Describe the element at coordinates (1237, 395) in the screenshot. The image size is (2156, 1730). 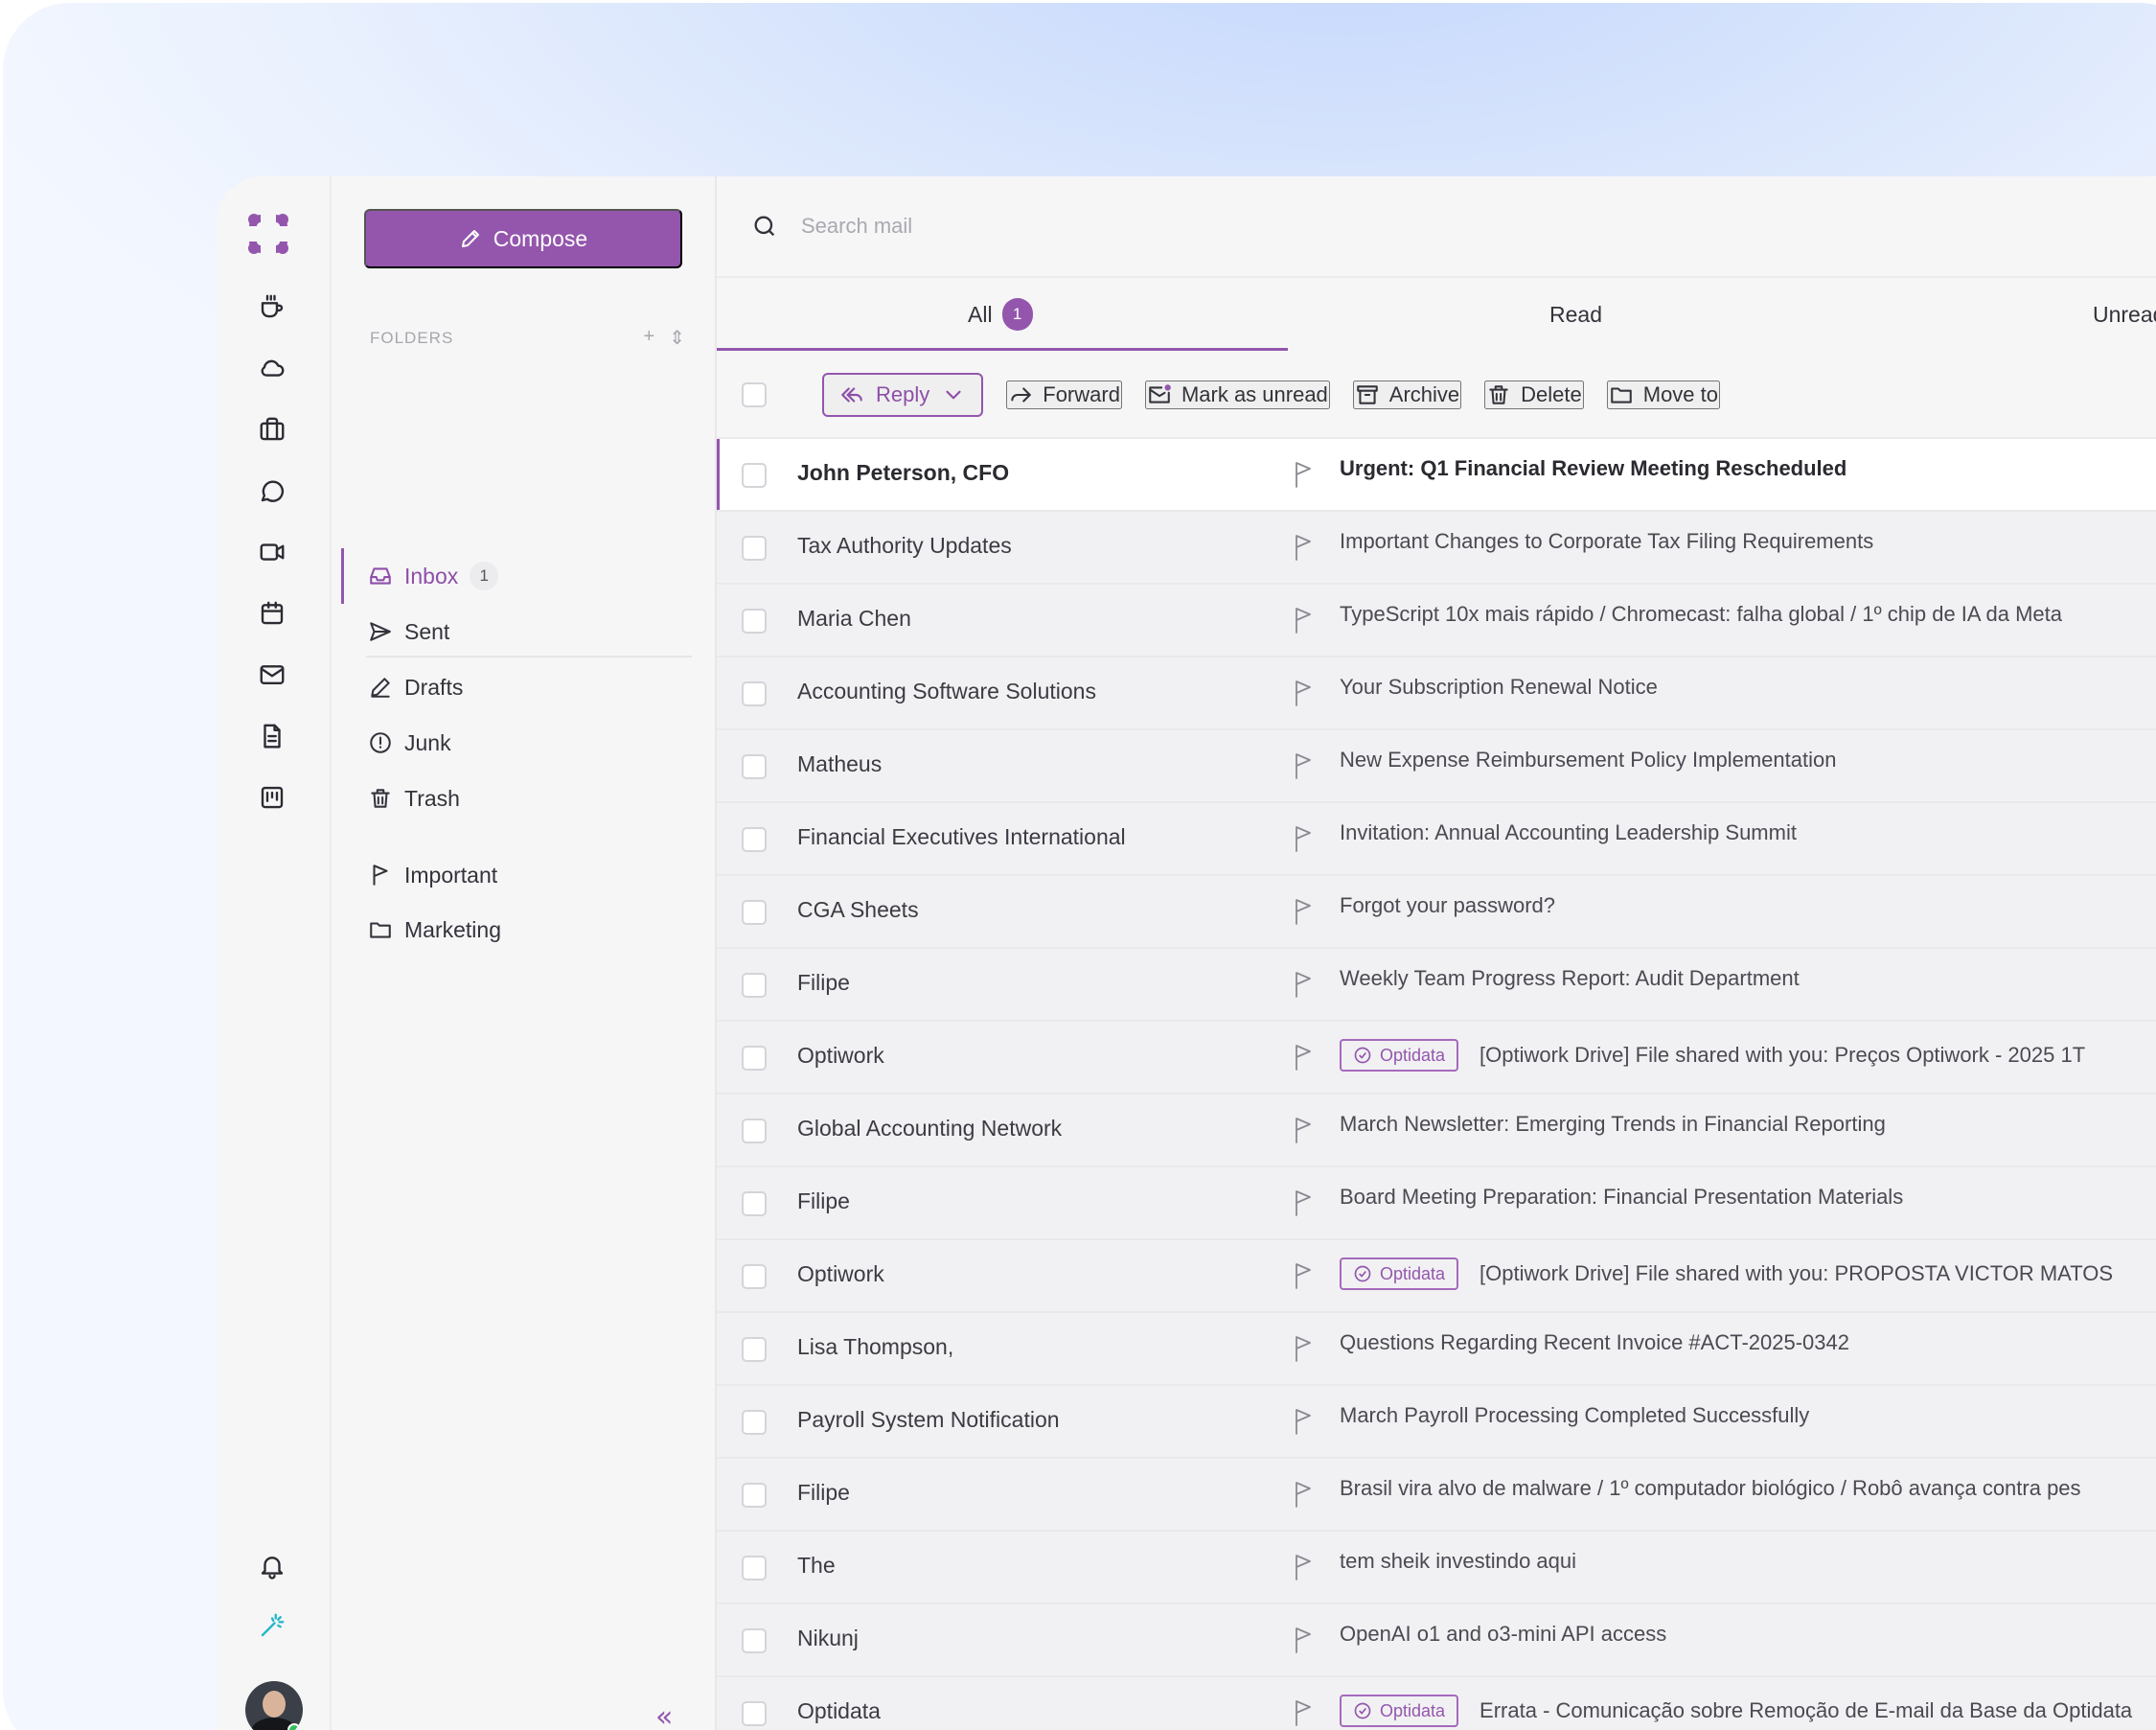
I see `mark-unread-button: Mark as unread` at that location.